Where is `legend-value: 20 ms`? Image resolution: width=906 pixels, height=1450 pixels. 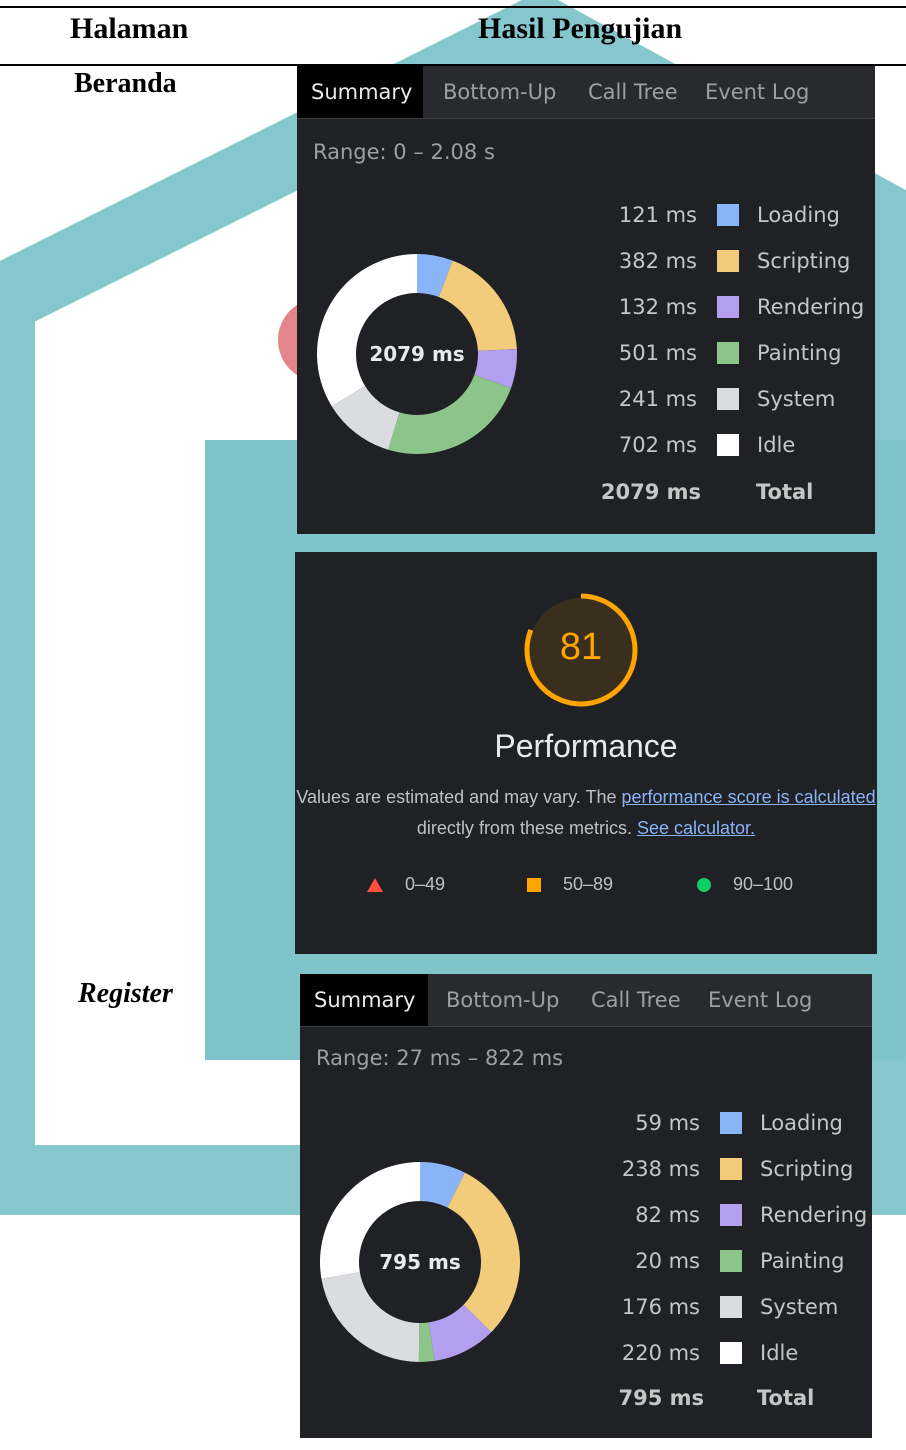
legend-value: 20 ms is located at coordinates (667, 1261).